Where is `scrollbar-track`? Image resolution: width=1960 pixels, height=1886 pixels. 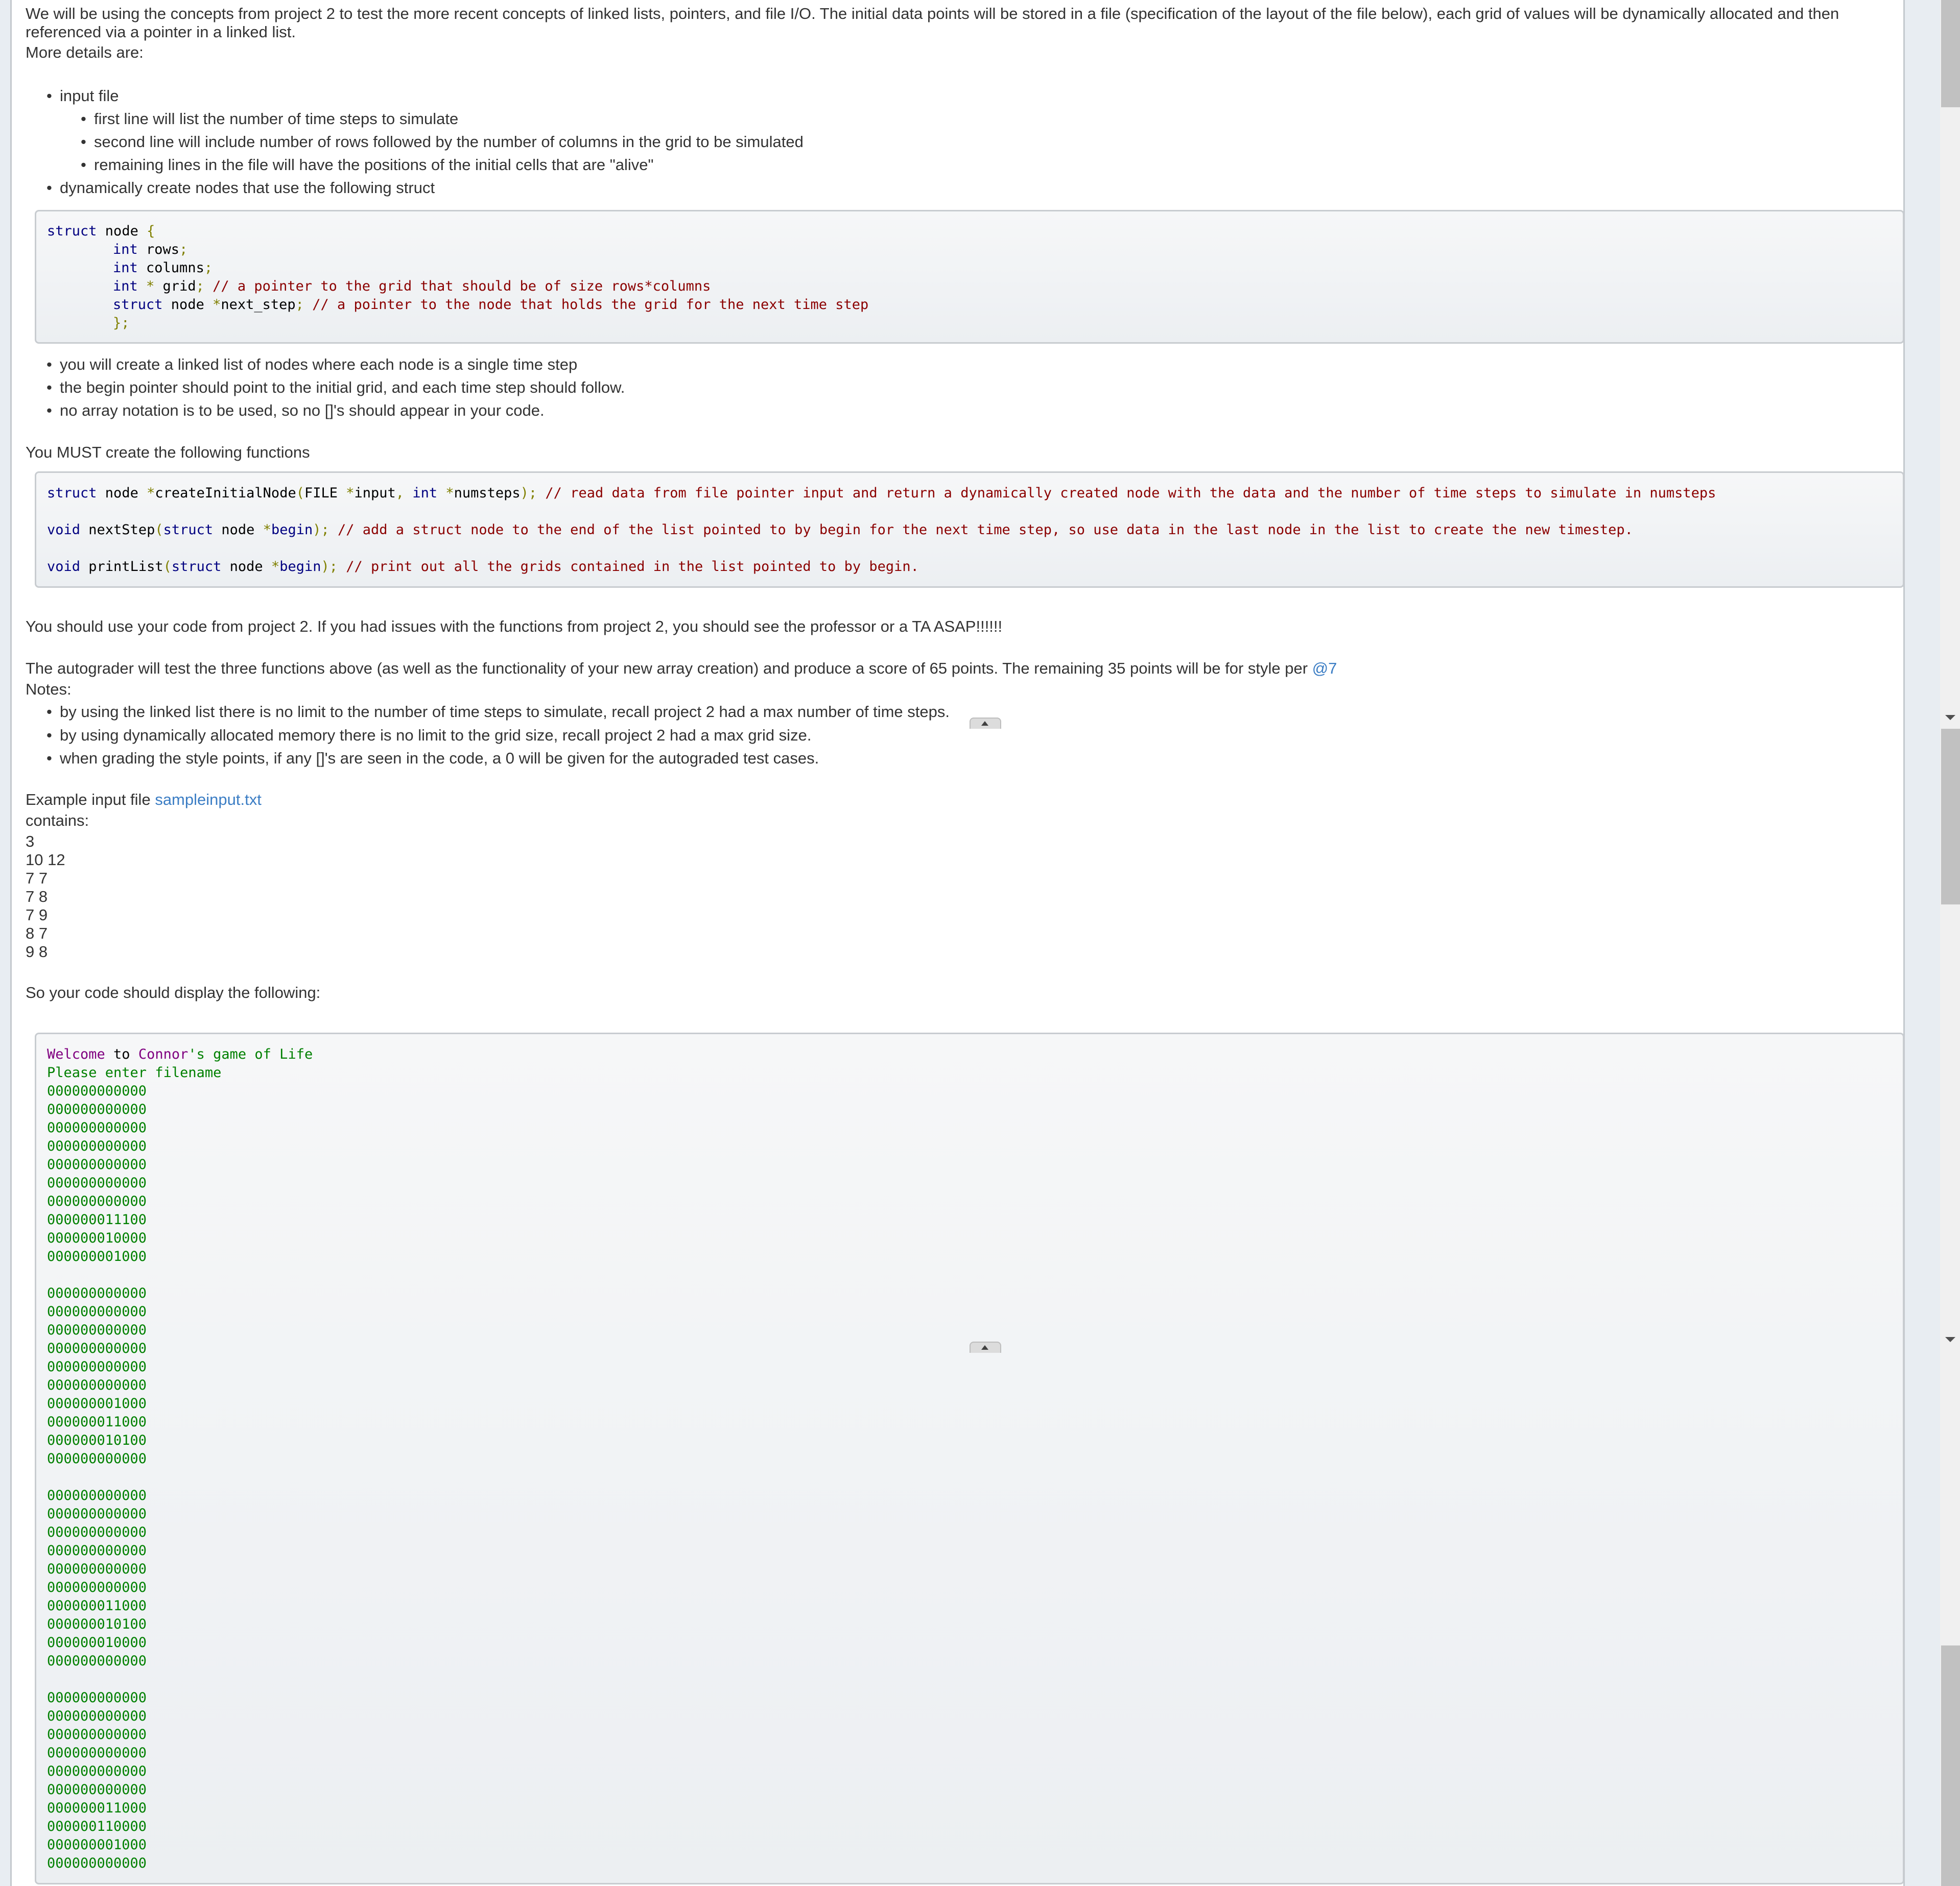 scrollbar-track is located at coordinates (1950, 943).